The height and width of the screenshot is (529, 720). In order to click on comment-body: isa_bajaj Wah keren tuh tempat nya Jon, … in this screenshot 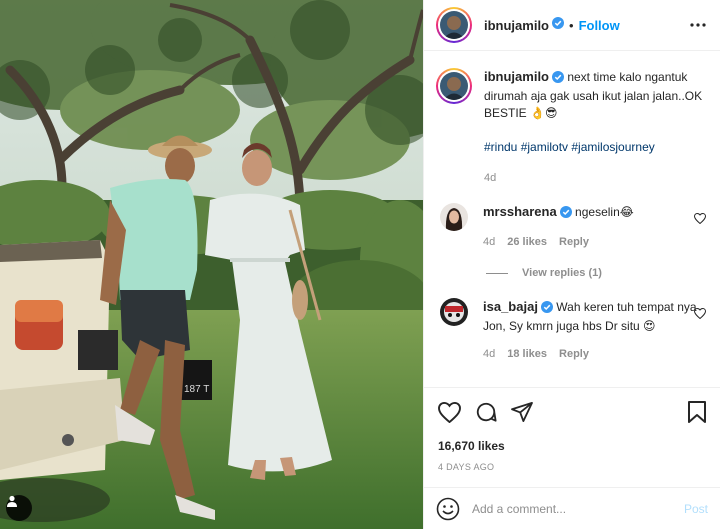, I will do `click(593, 330)`.